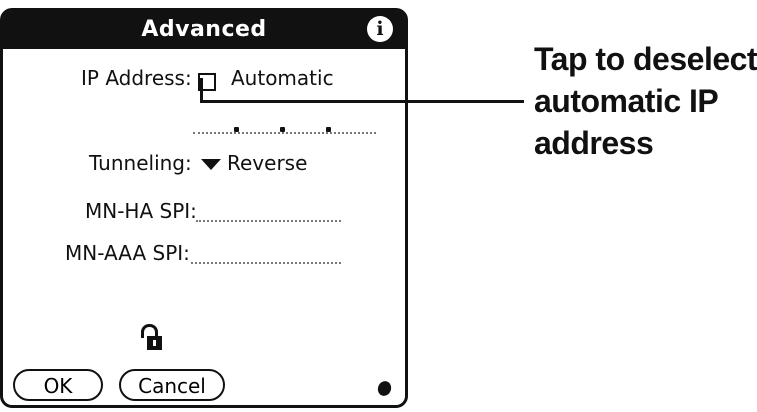 This screenshot has height=412, width=757. Describe the element at coordinates (172, 385) in the screenshot. I see `cancel-button: Cancel` at that location.